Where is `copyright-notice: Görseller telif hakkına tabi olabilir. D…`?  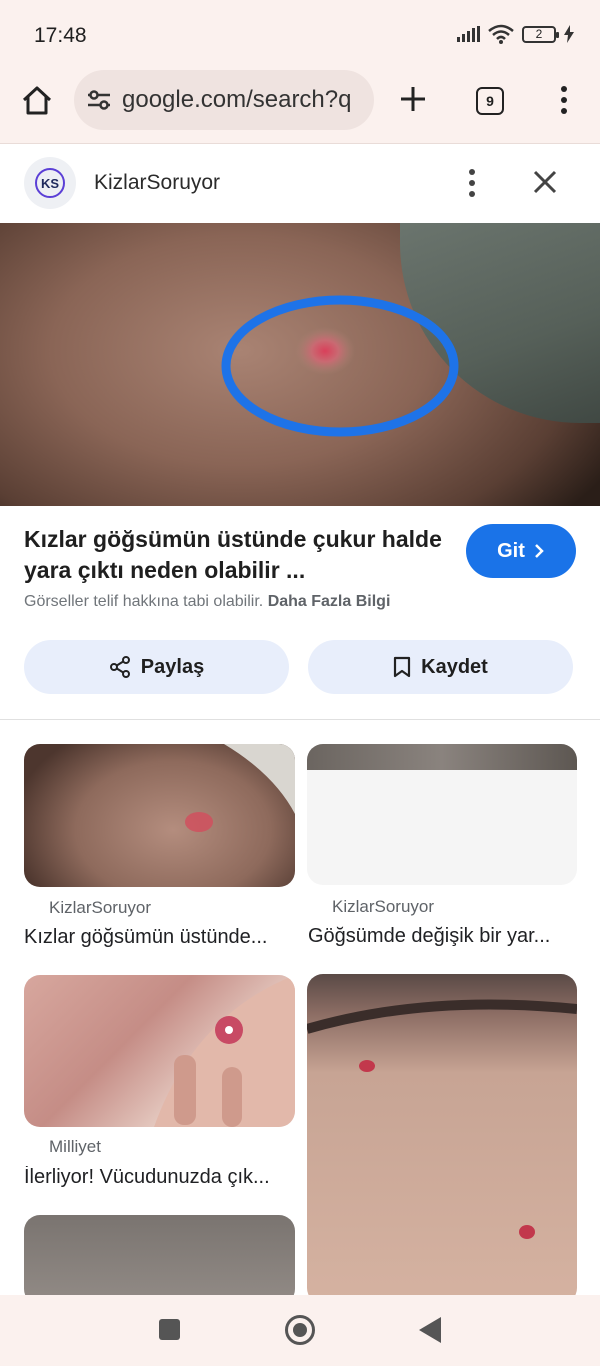 copyright-notice: Görseller telif hakkına tabi olabilir. D… is located at coordinates (207, 602).